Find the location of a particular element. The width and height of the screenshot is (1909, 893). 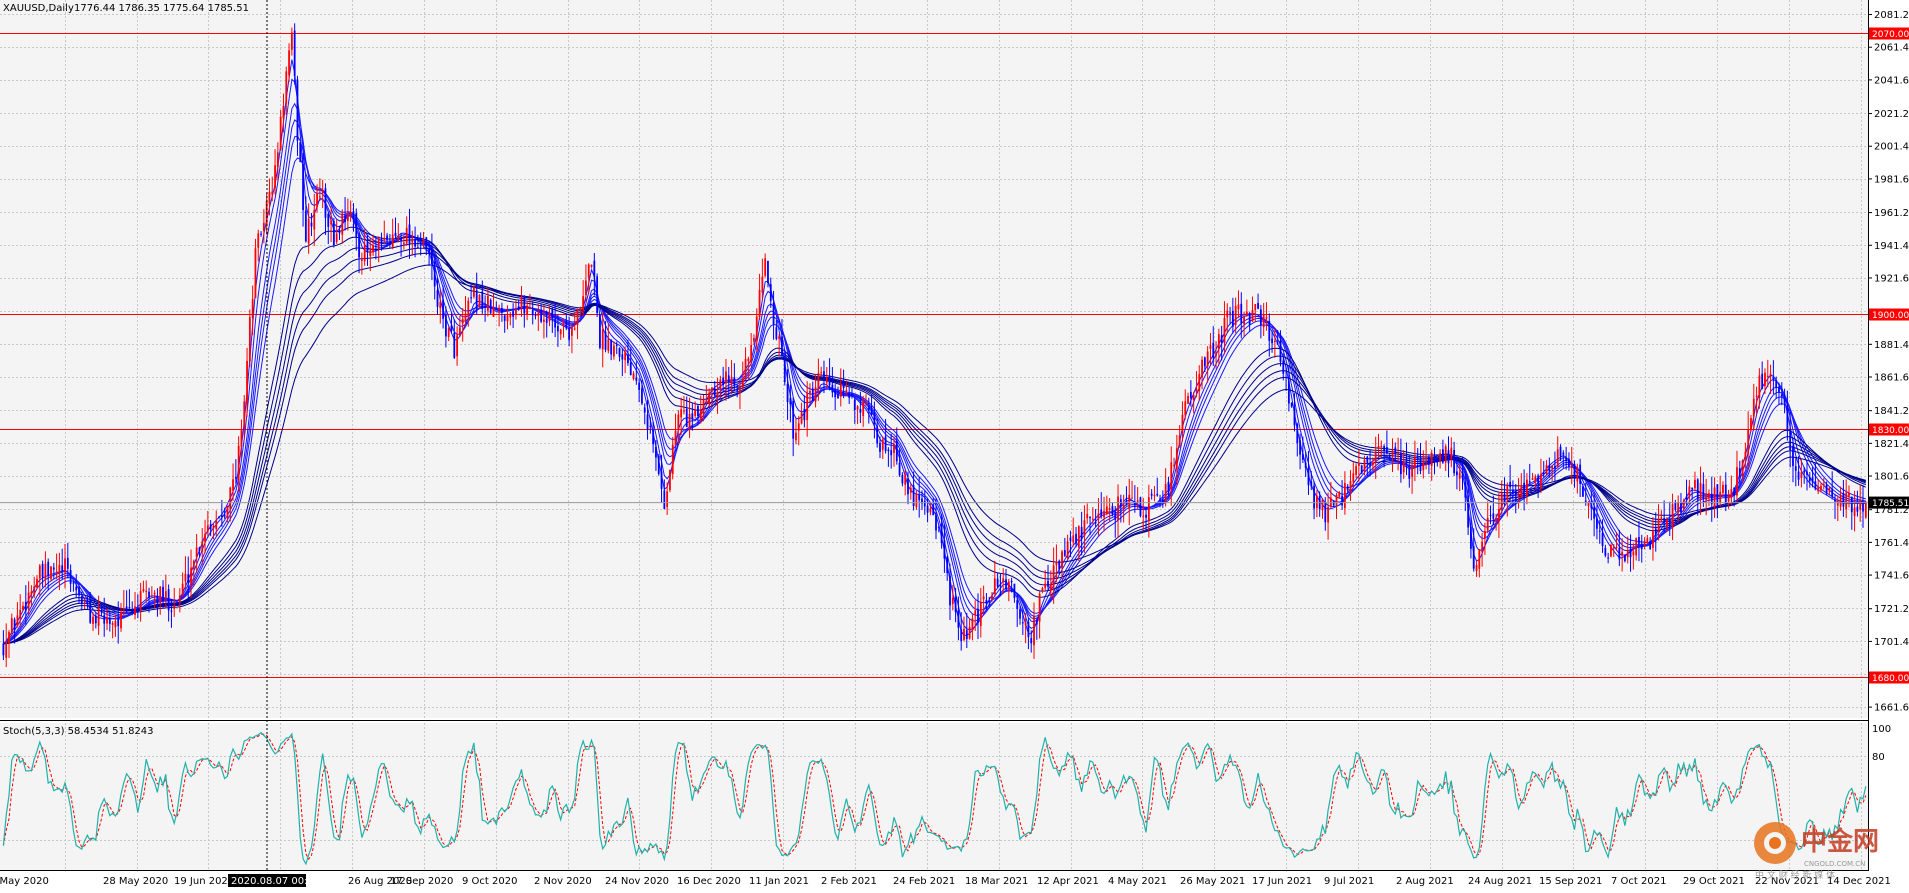

date-tick-label: 24 Feb 2021 is located at coordinates (924, 881).